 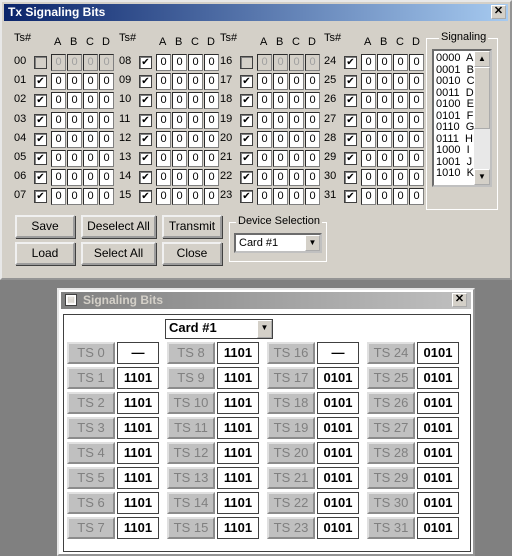 What do you see at coordinates (391, 353) in the screenshot?
I see `timeslot-button: TS 24` at bounding box center [391, 353].